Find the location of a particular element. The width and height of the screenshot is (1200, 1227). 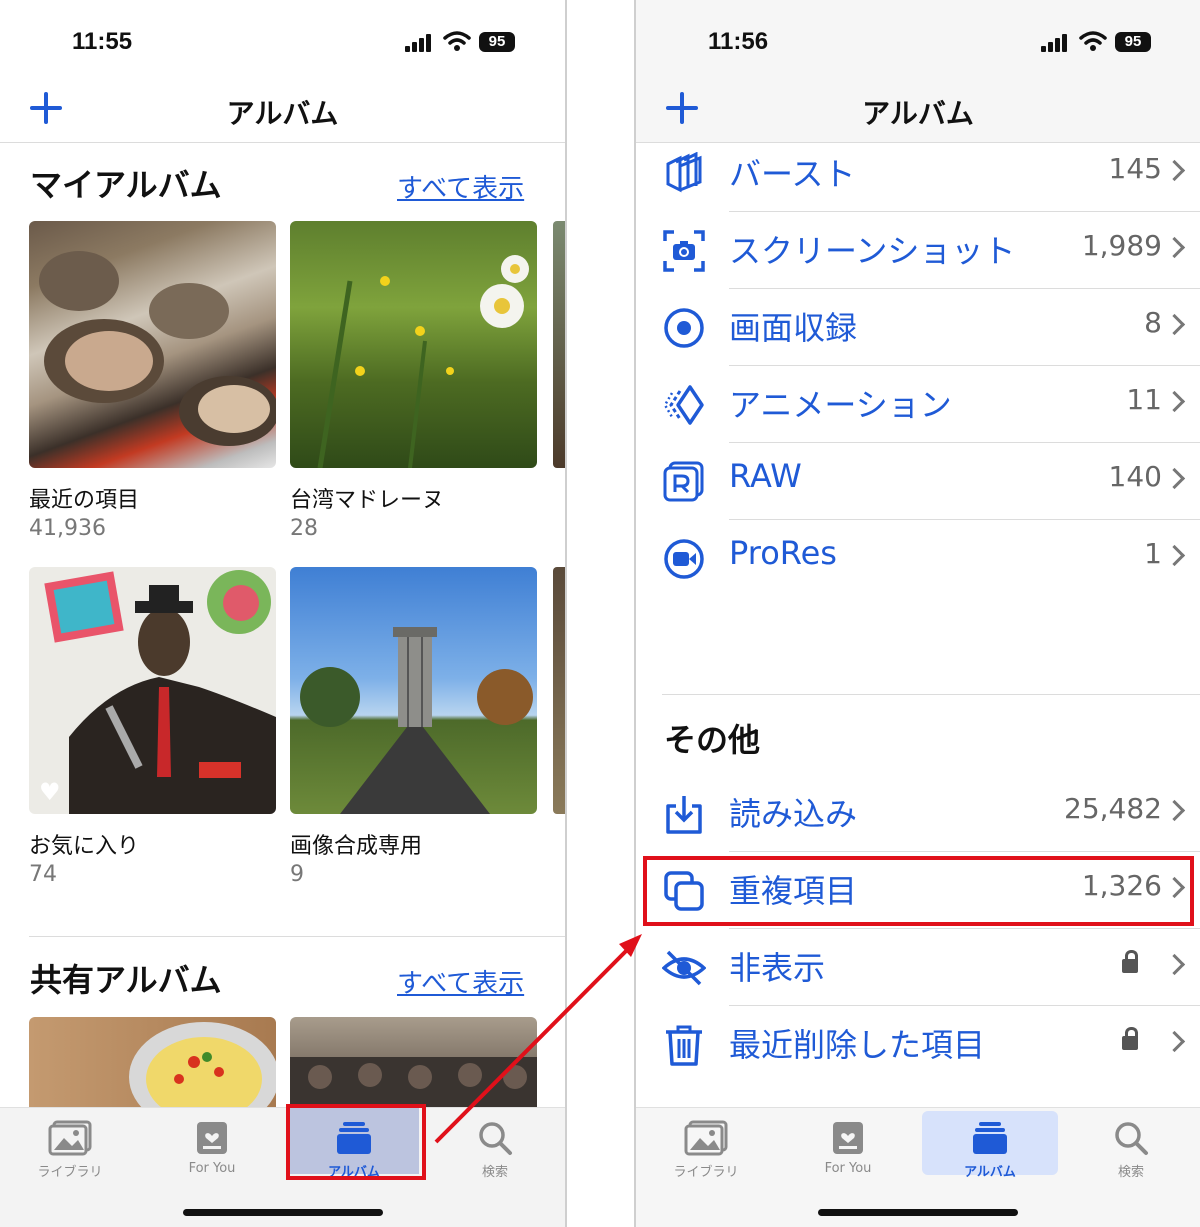

animation-icon is located at coordinates (683, 405).